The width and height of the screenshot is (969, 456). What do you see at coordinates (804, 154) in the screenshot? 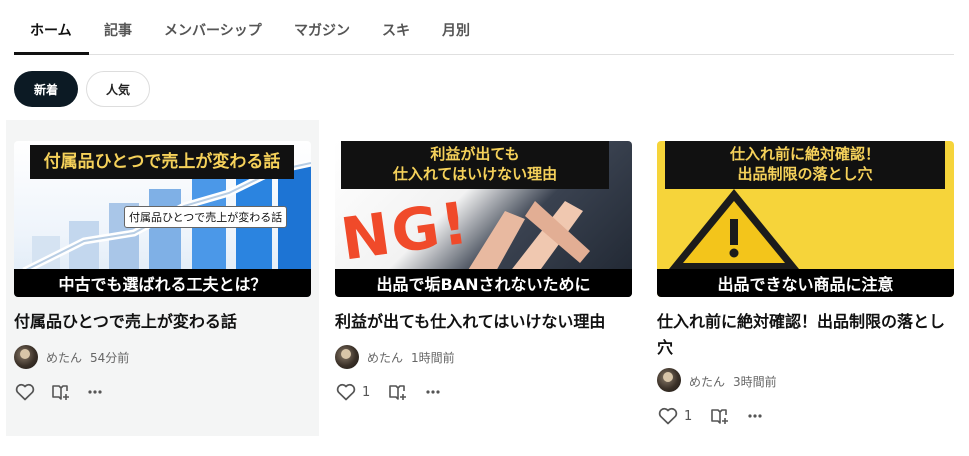
I see `thumbnail-headline-line1: 仕入れ前に絶対確認！` at bounding box center [804, 154].